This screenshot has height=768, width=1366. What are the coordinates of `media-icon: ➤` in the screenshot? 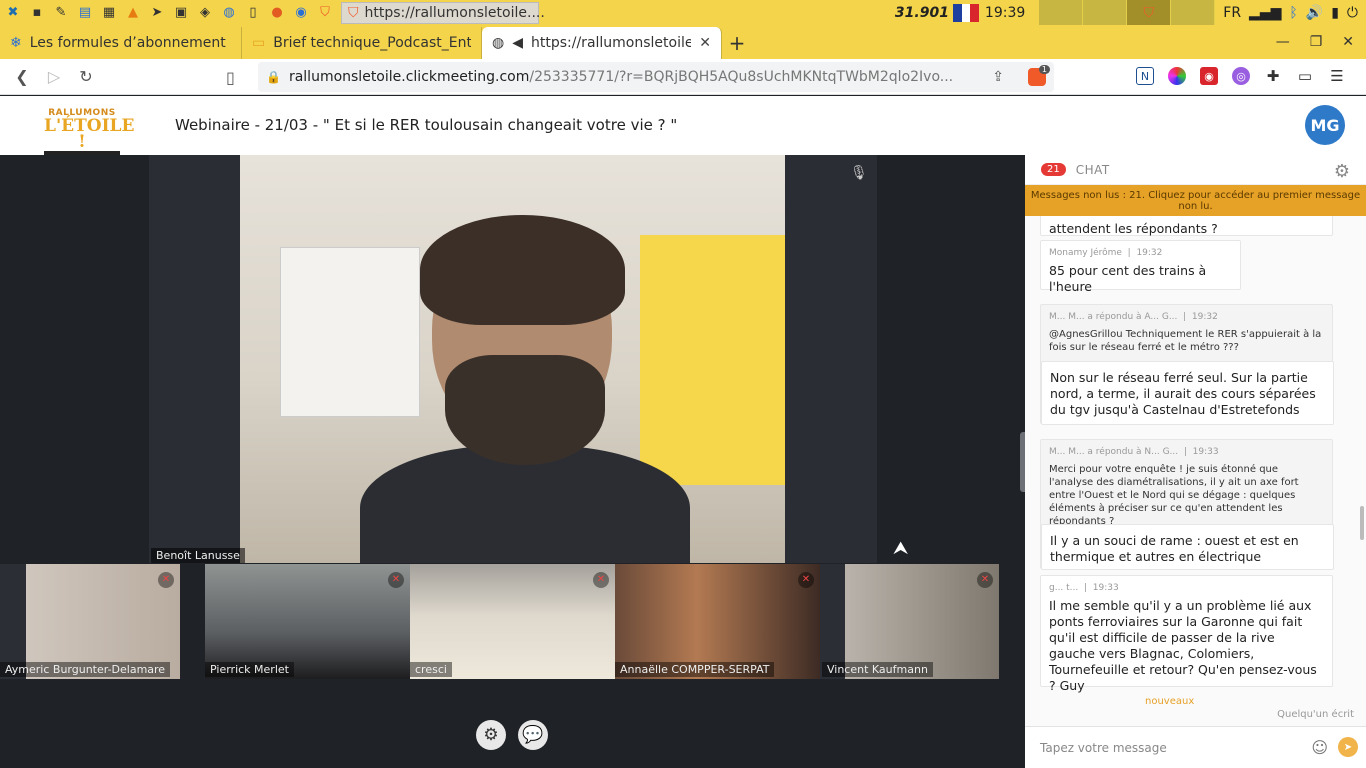 It's located at (157, 13).